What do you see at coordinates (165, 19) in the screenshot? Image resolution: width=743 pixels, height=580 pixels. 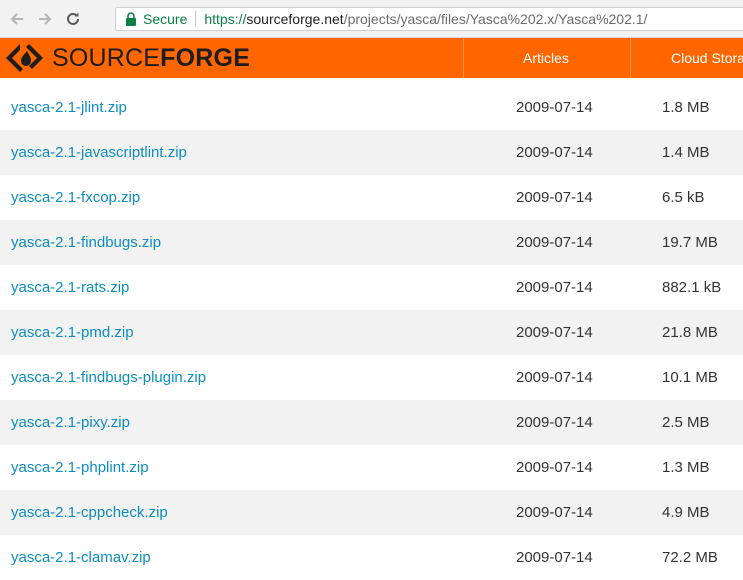 I see `secure-label: Secure` at bounding box center [165, 19].